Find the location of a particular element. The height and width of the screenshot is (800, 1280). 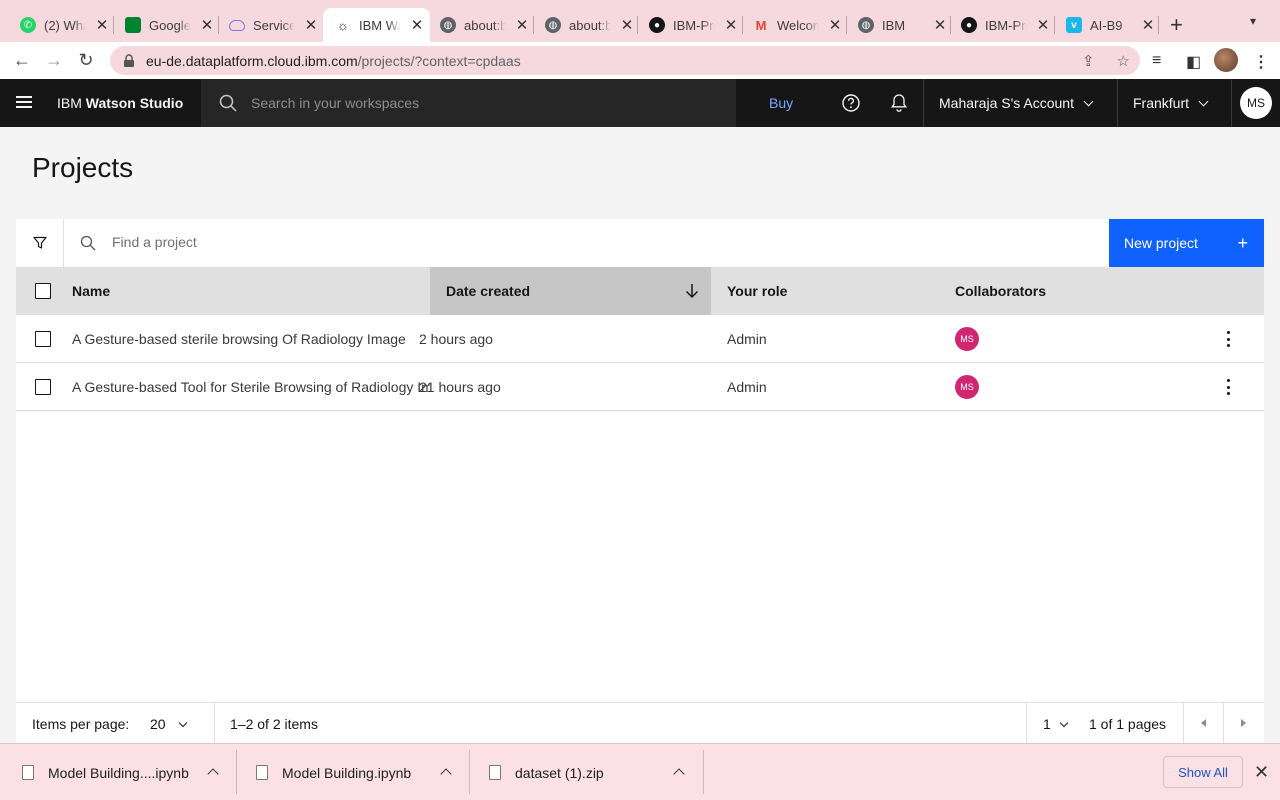

search-placeholder: Search in your workspaces is located at coordinates (335, 103).